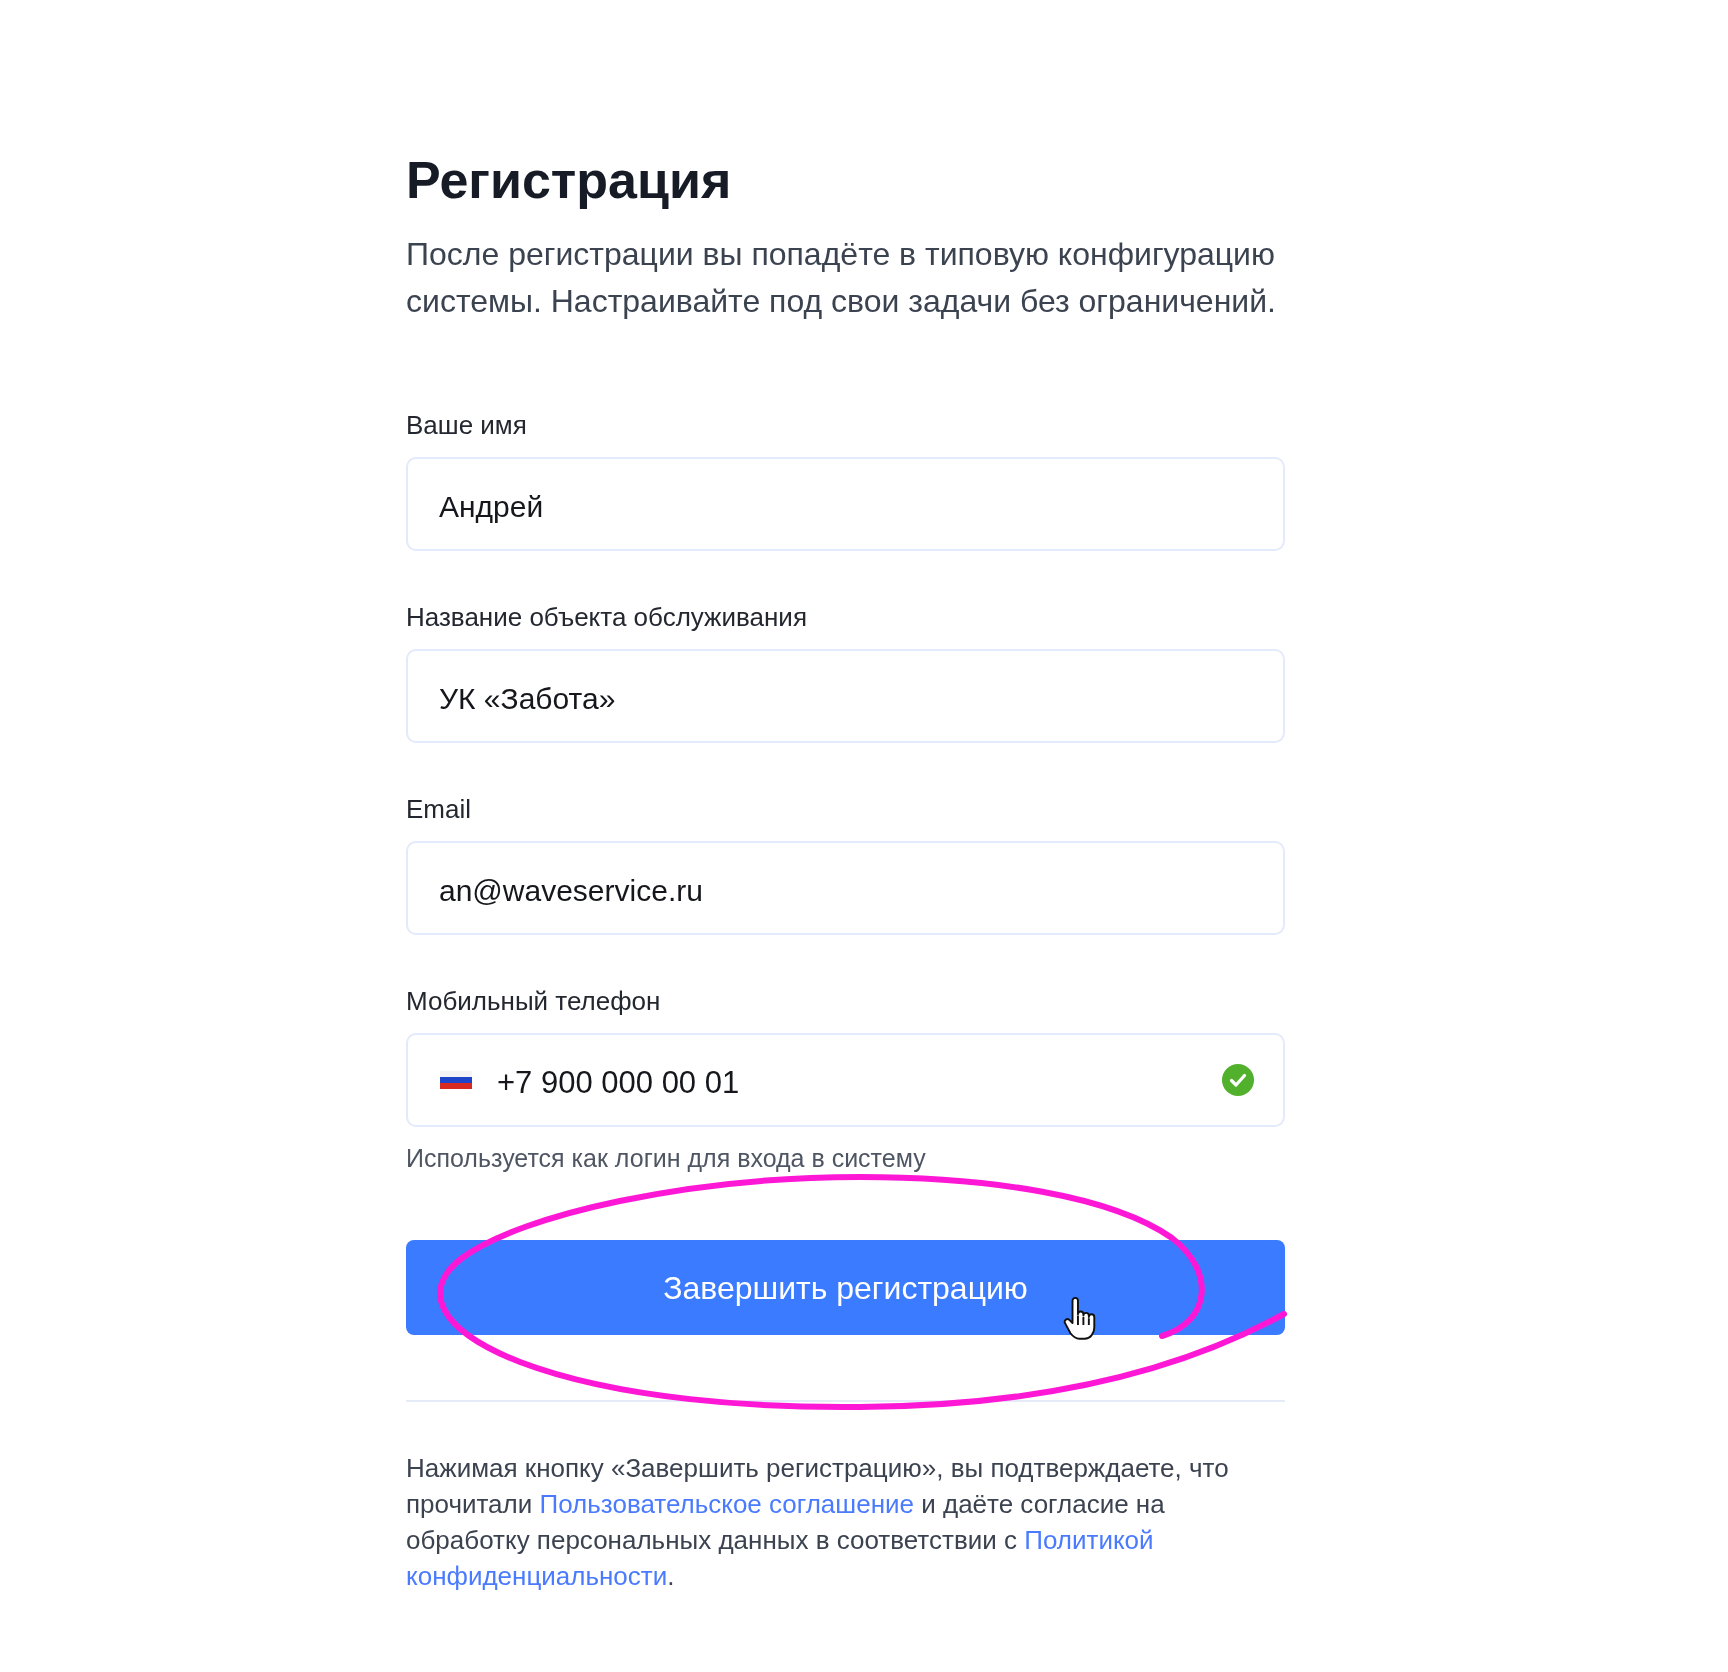 Image resolution: width=1728 pixels, height=1672 pixels. Describe the element at coordinates (1089, 1540) in the screenshot. I see `text-link: Политикой` at that location.